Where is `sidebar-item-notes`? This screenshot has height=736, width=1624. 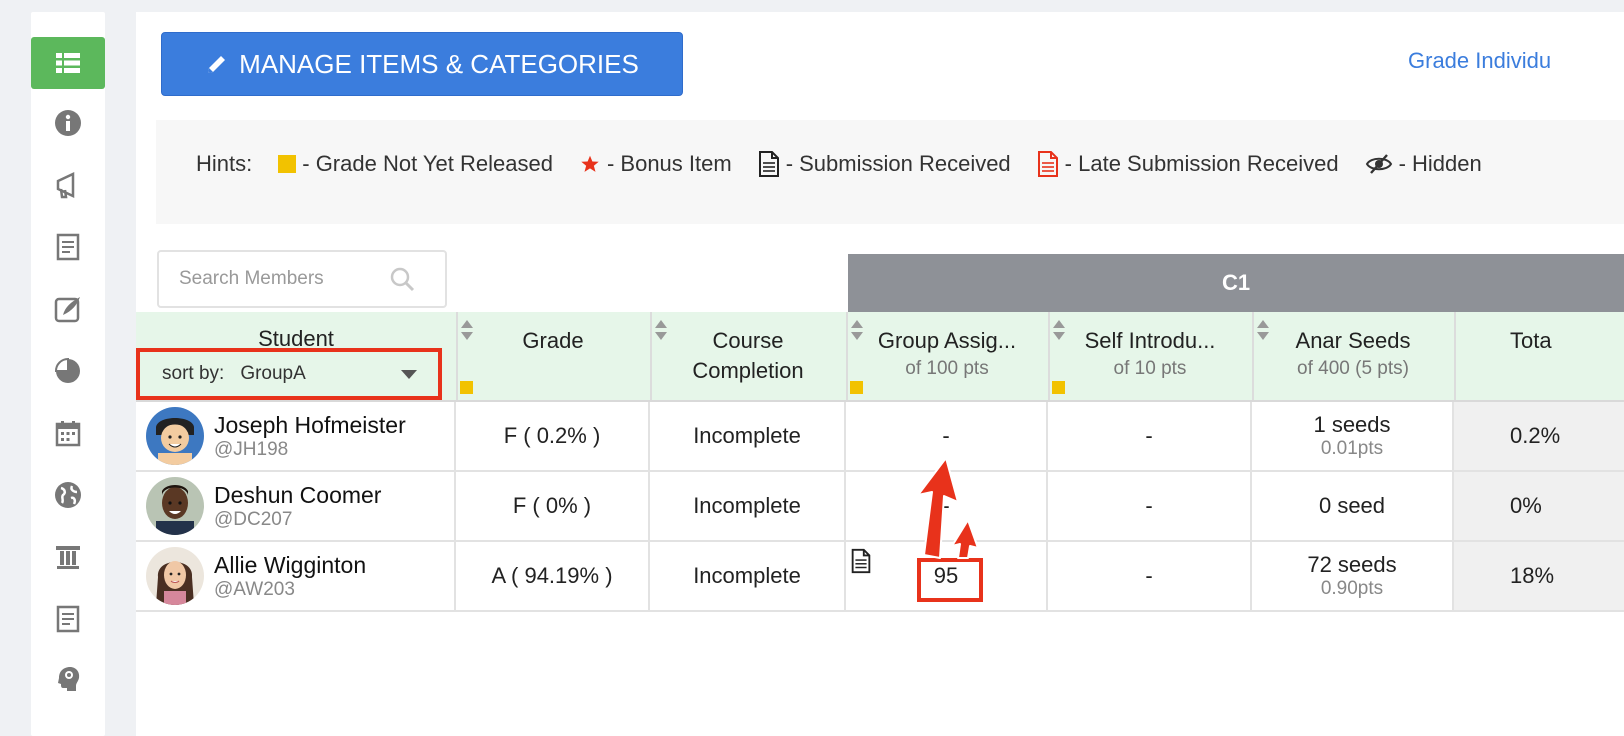 sidebar-item-notes is located at coordinates (68, 247).